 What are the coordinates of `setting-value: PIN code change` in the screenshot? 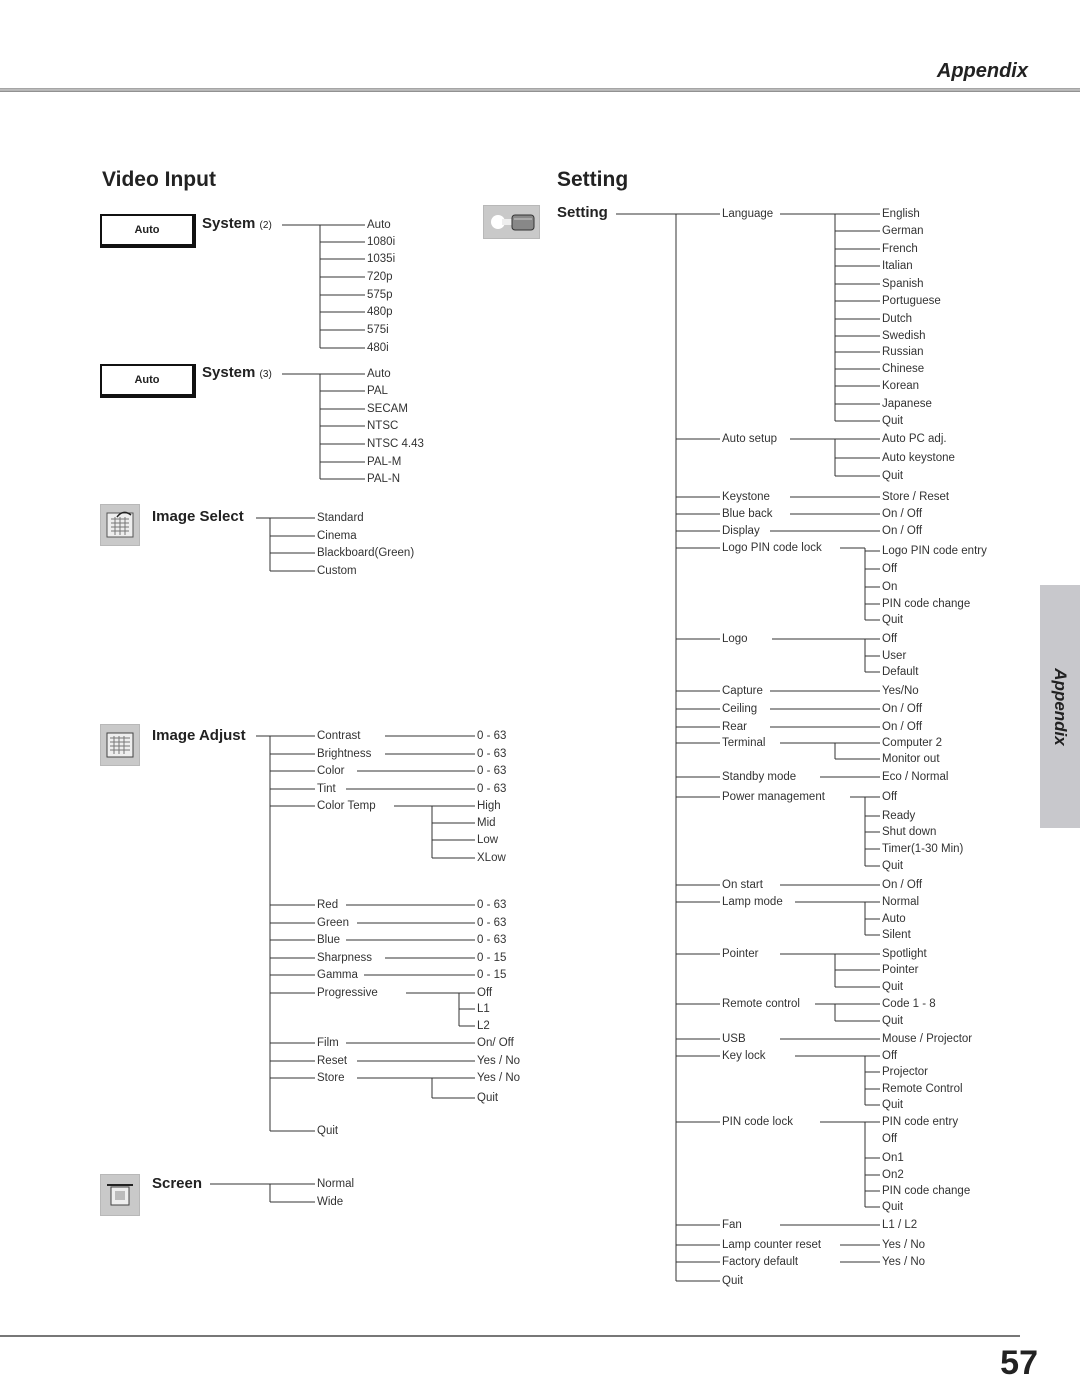 It's located at (926, 604).